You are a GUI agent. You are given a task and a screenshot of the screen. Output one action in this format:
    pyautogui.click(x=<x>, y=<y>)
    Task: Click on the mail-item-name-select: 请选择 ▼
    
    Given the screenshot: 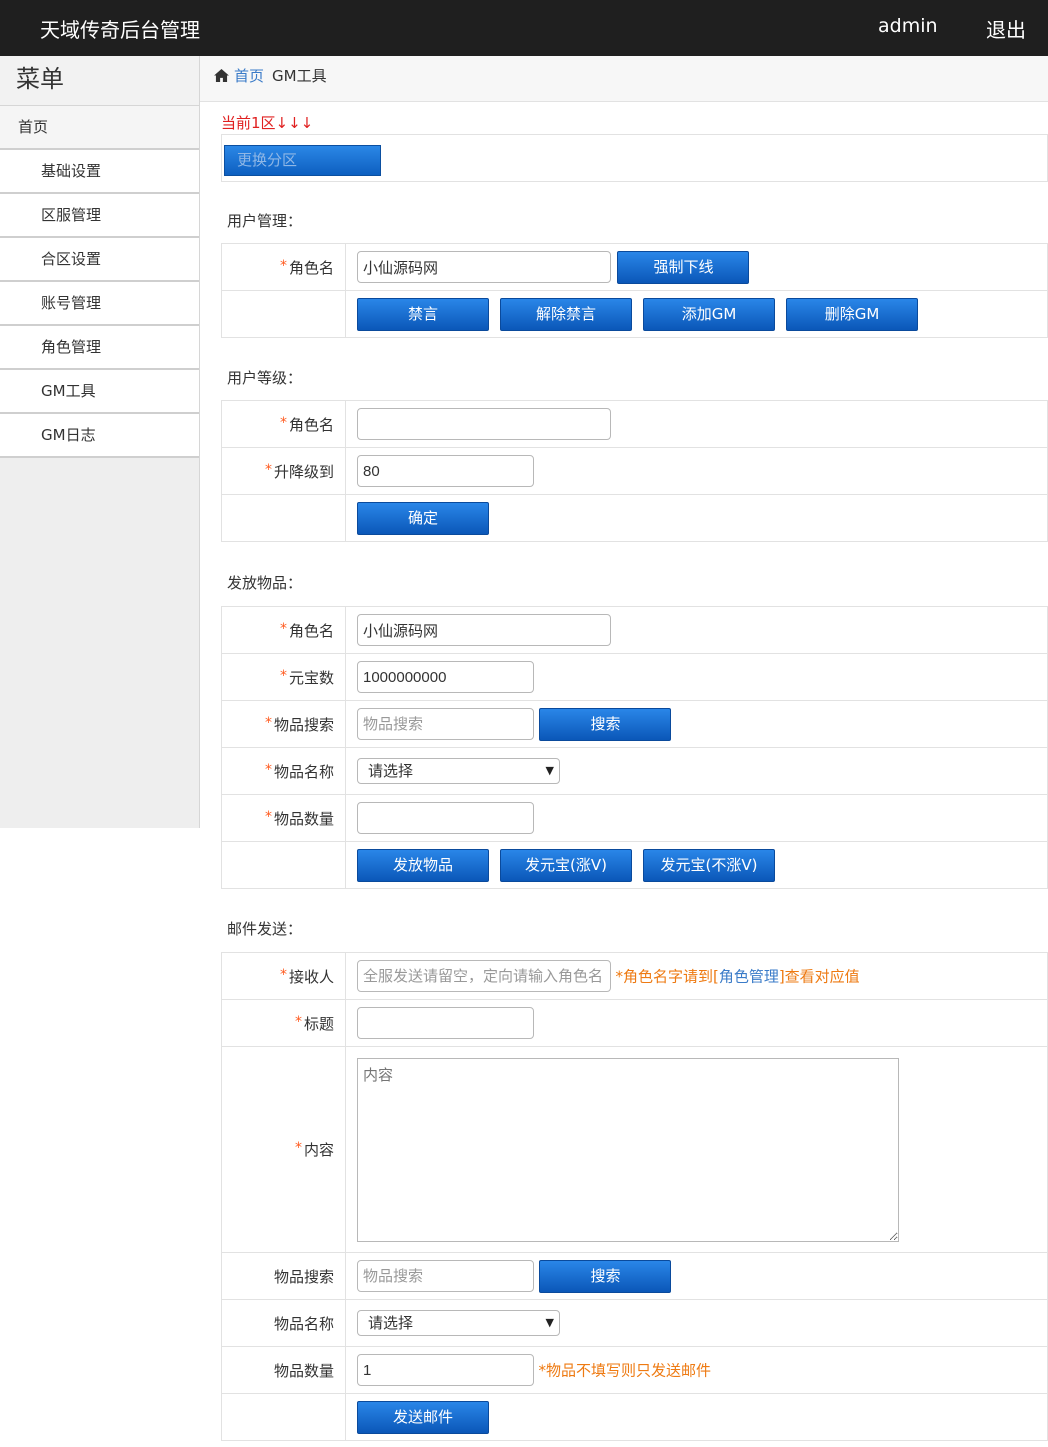 What is the action you would take?
    pyautogui.click(x=458, y=1323)
    